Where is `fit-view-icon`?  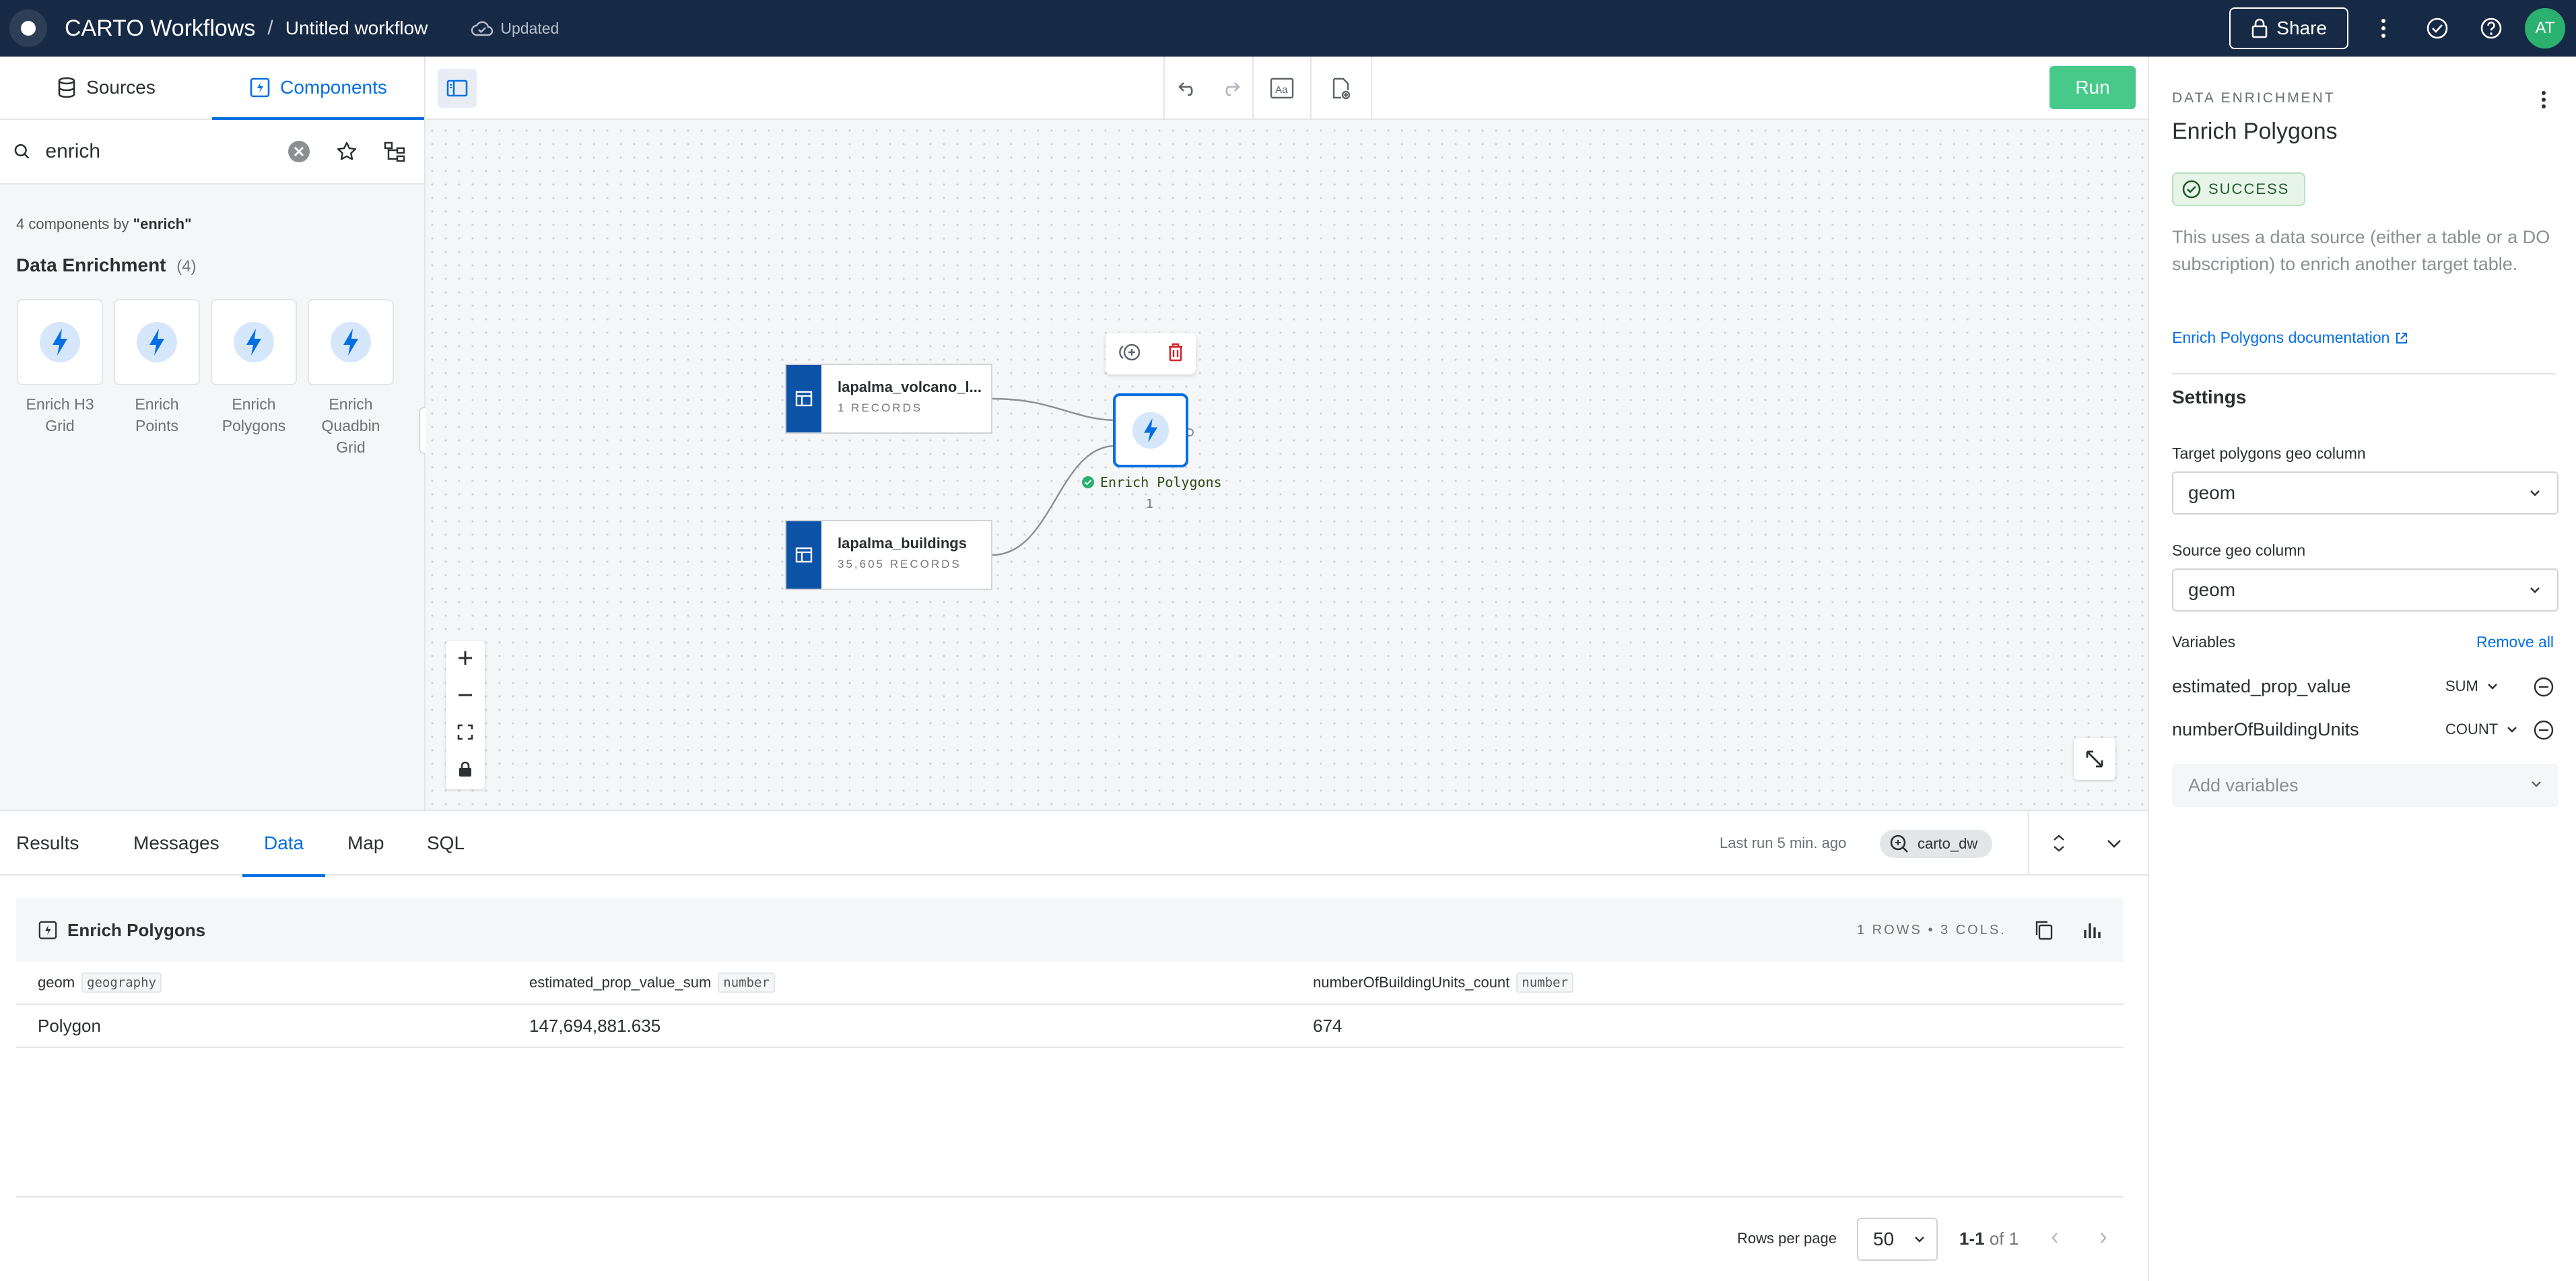 fit-view-icon is located at coordinates (465, 734).